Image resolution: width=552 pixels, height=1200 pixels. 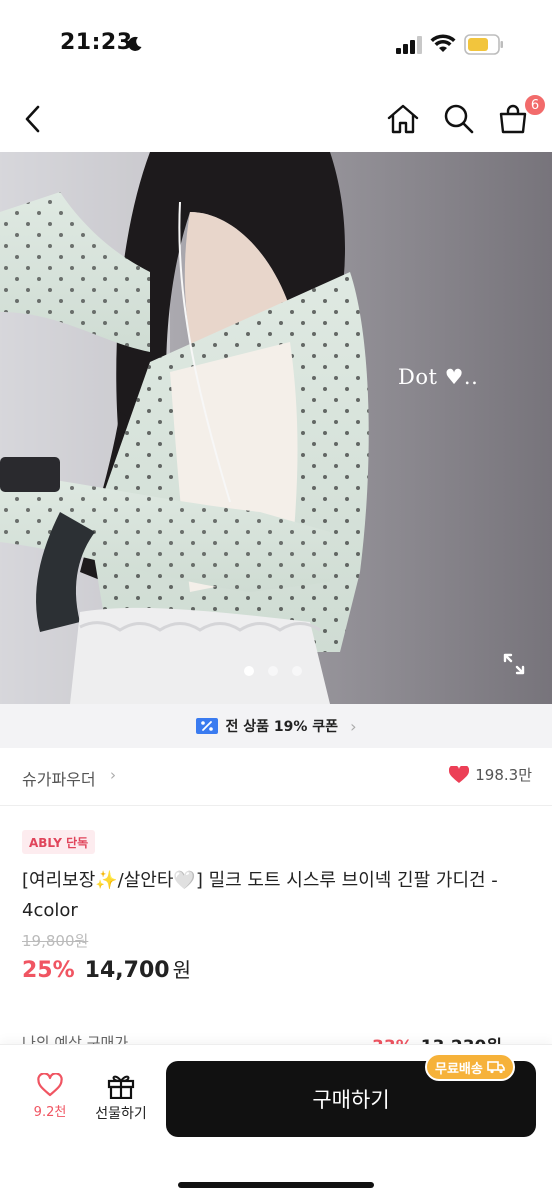 I want to click on sale-price: 14,700 원, so click(x=138, y=968).